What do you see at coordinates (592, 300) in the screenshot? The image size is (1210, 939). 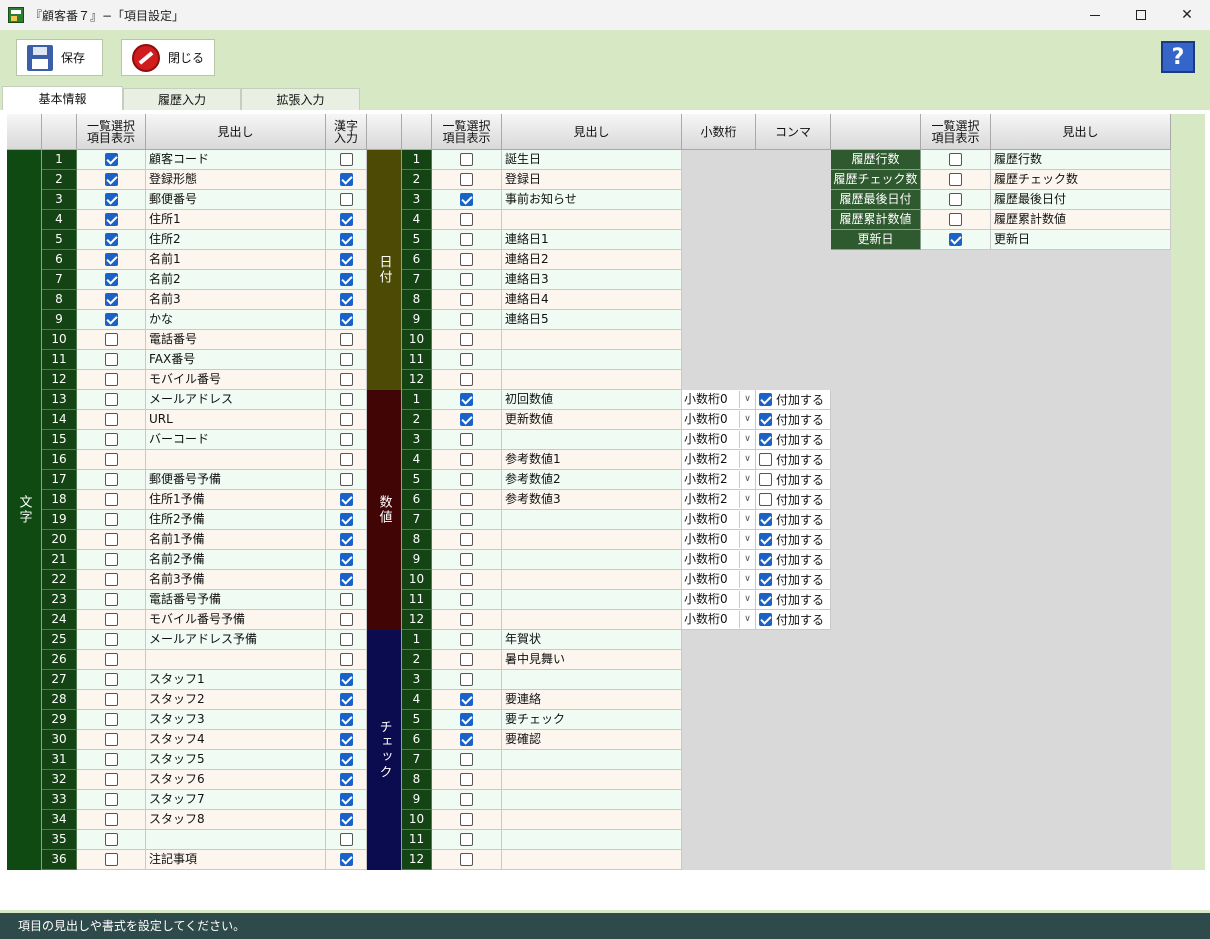 I see `date-heading-cell: 連絡日4` at bounding box center [592, 300].